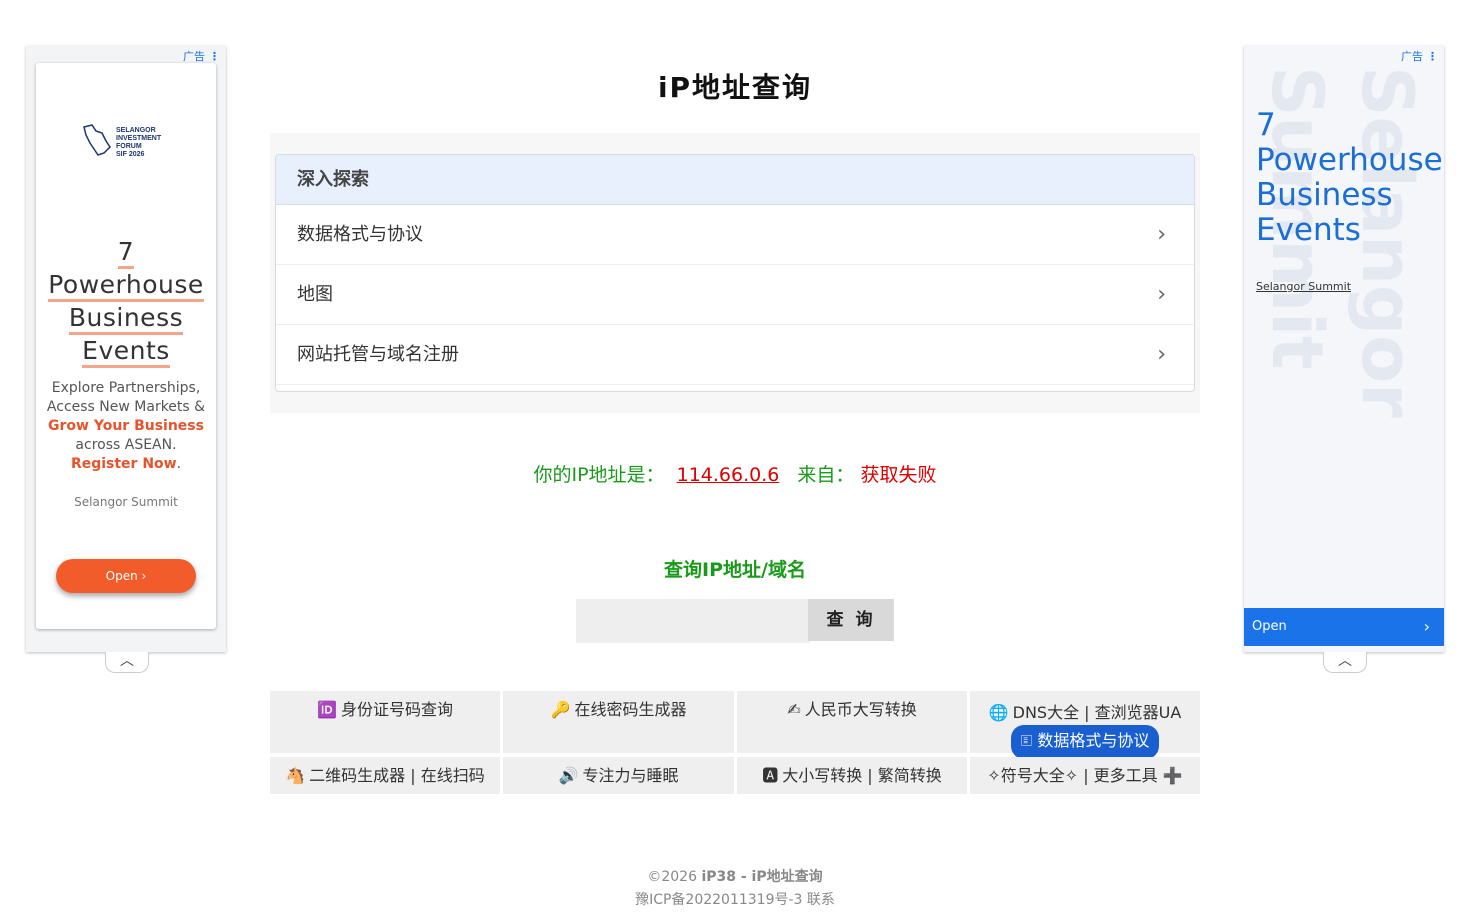  What do you see at coordinates (735, 235) in the screenshot?
I see `panel-item-data-format: 数据格式与协议 ›` at bounding box center [735, 235].